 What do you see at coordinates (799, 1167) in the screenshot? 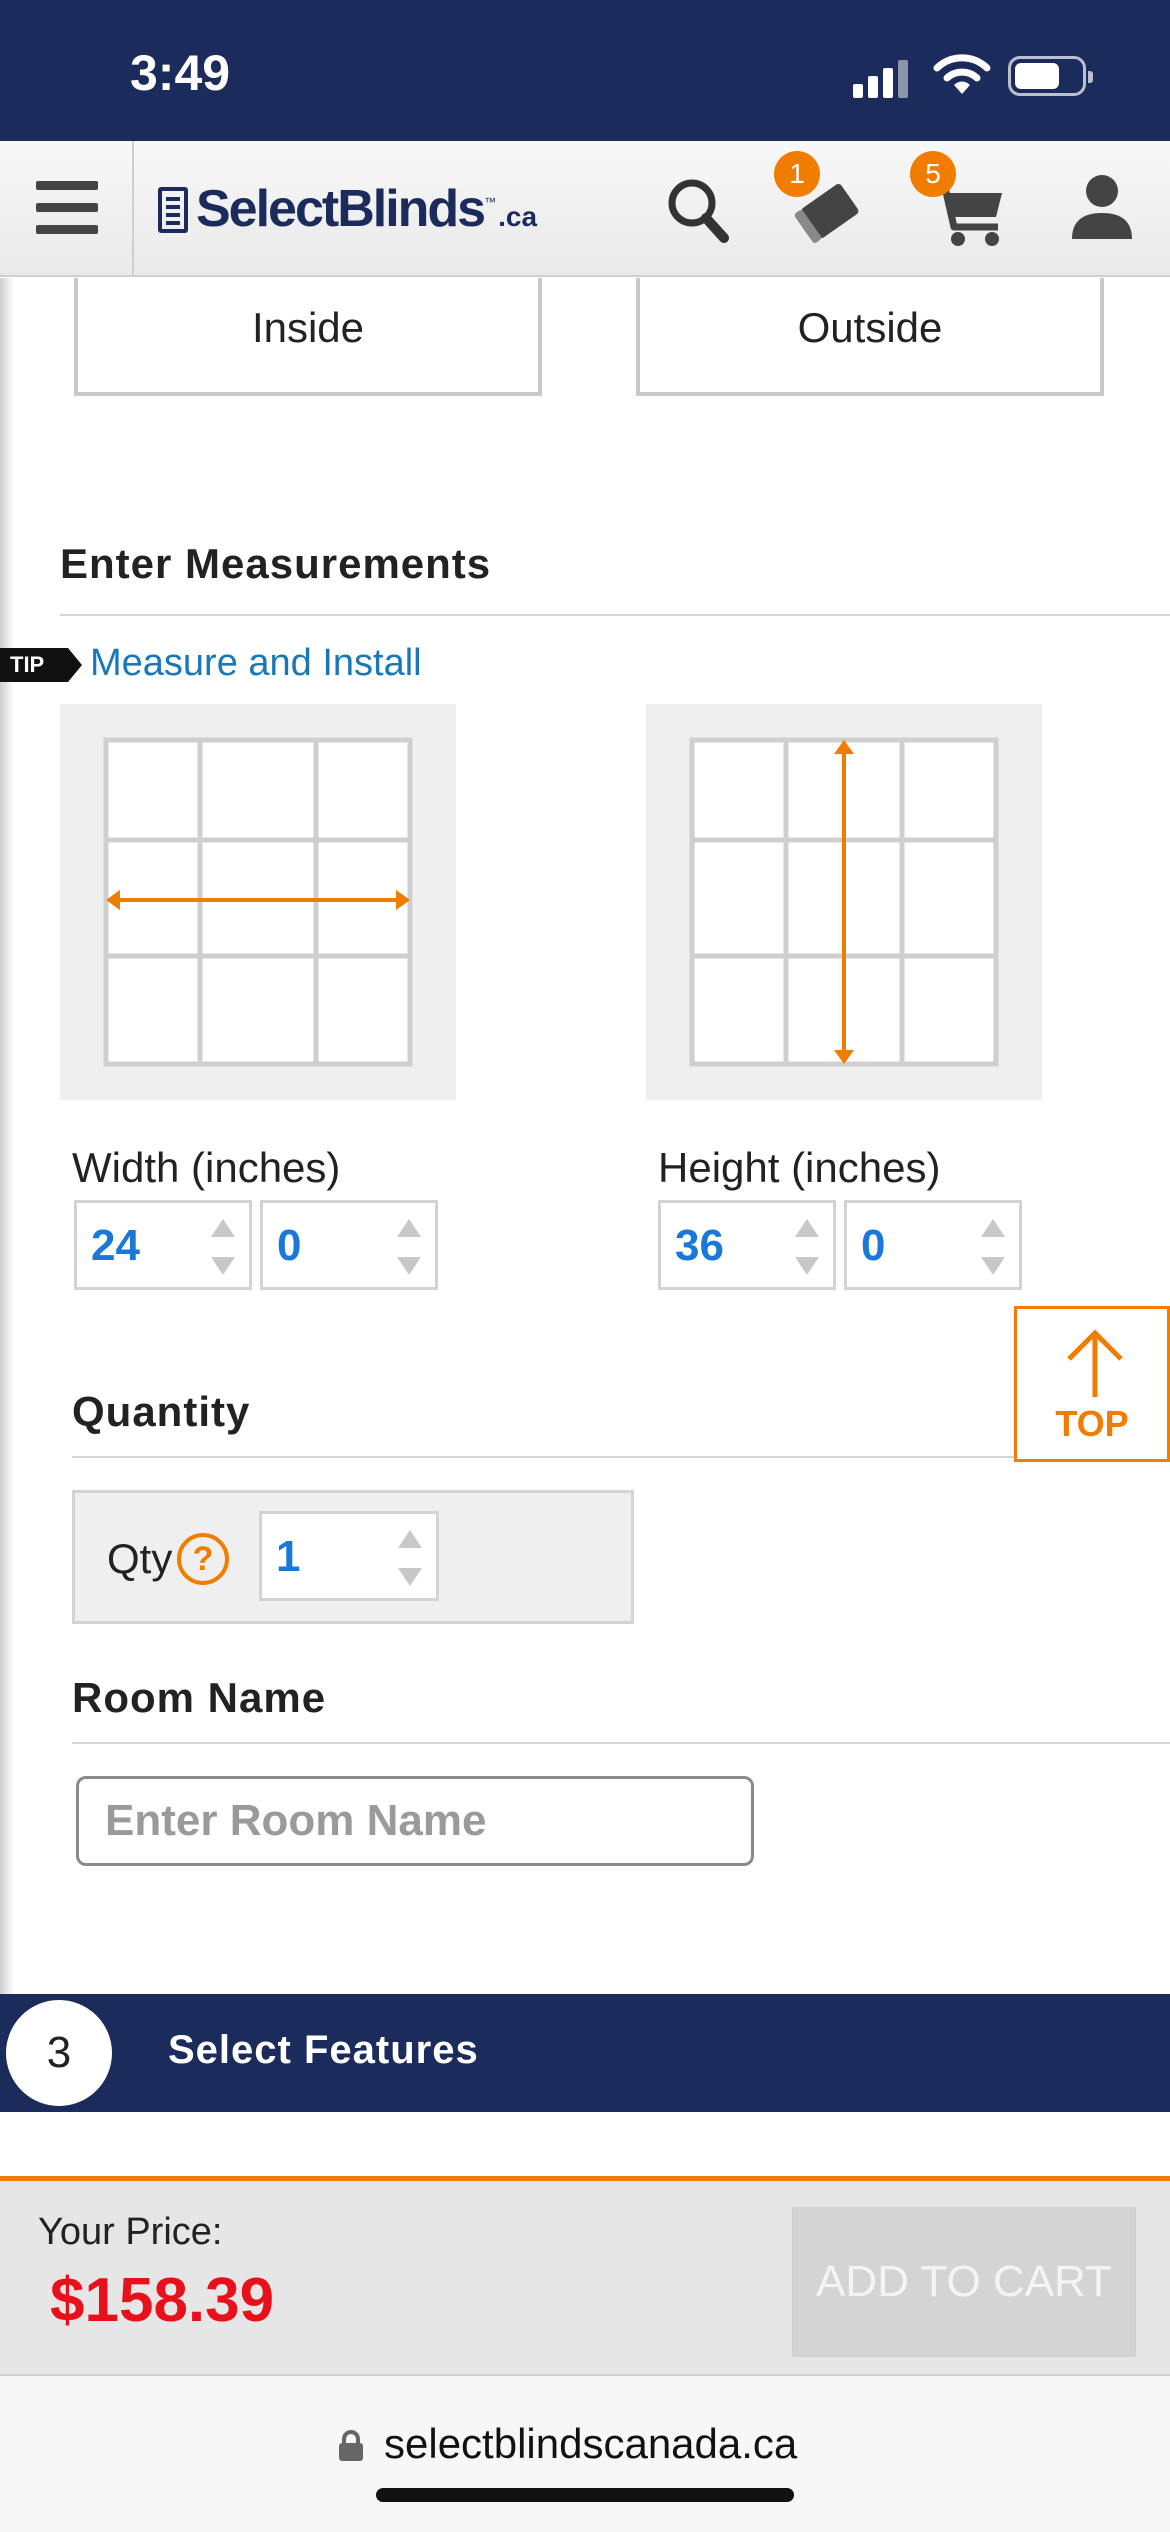
I see `height-label: Height (inches)` at bounding box center [799, 1167].